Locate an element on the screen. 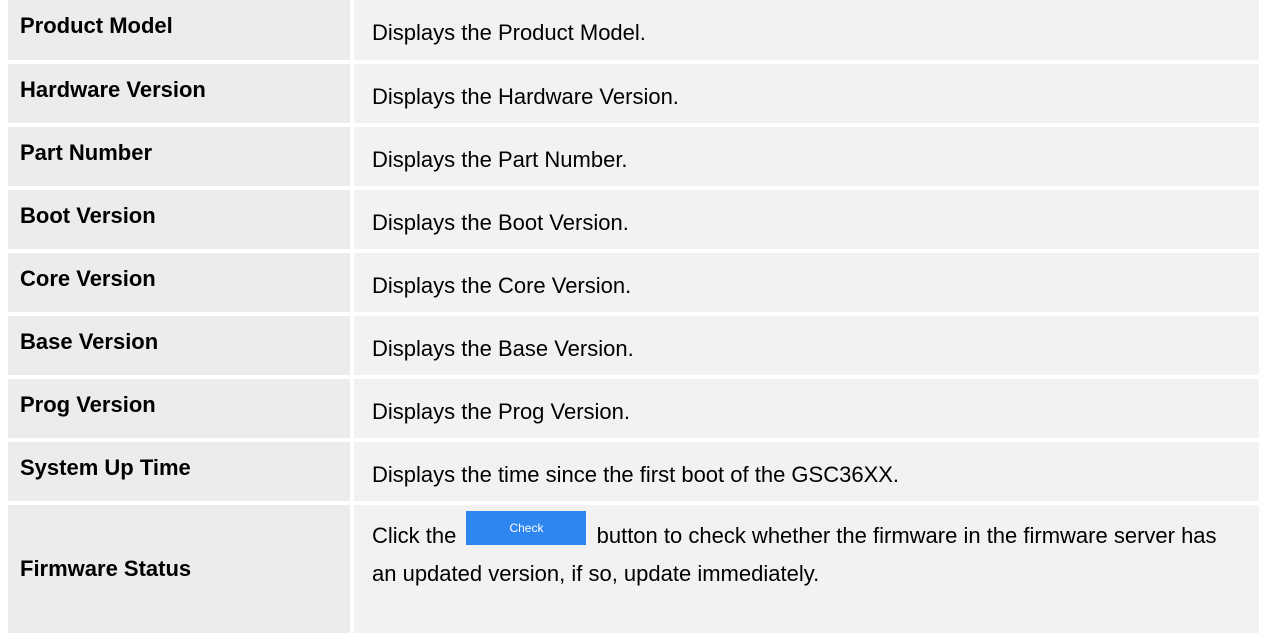  row-label: Boot Version is located at coordinates (181, 219).